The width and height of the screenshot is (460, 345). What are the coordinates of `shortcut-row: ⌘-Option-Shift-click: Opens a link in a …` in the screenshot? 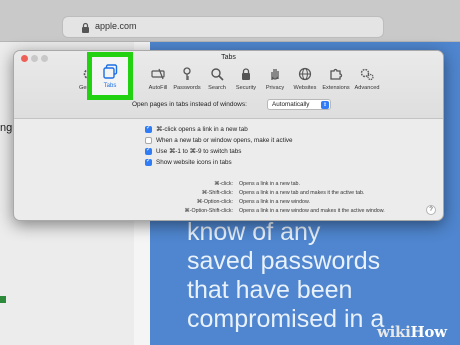 It's located at (228, 212).